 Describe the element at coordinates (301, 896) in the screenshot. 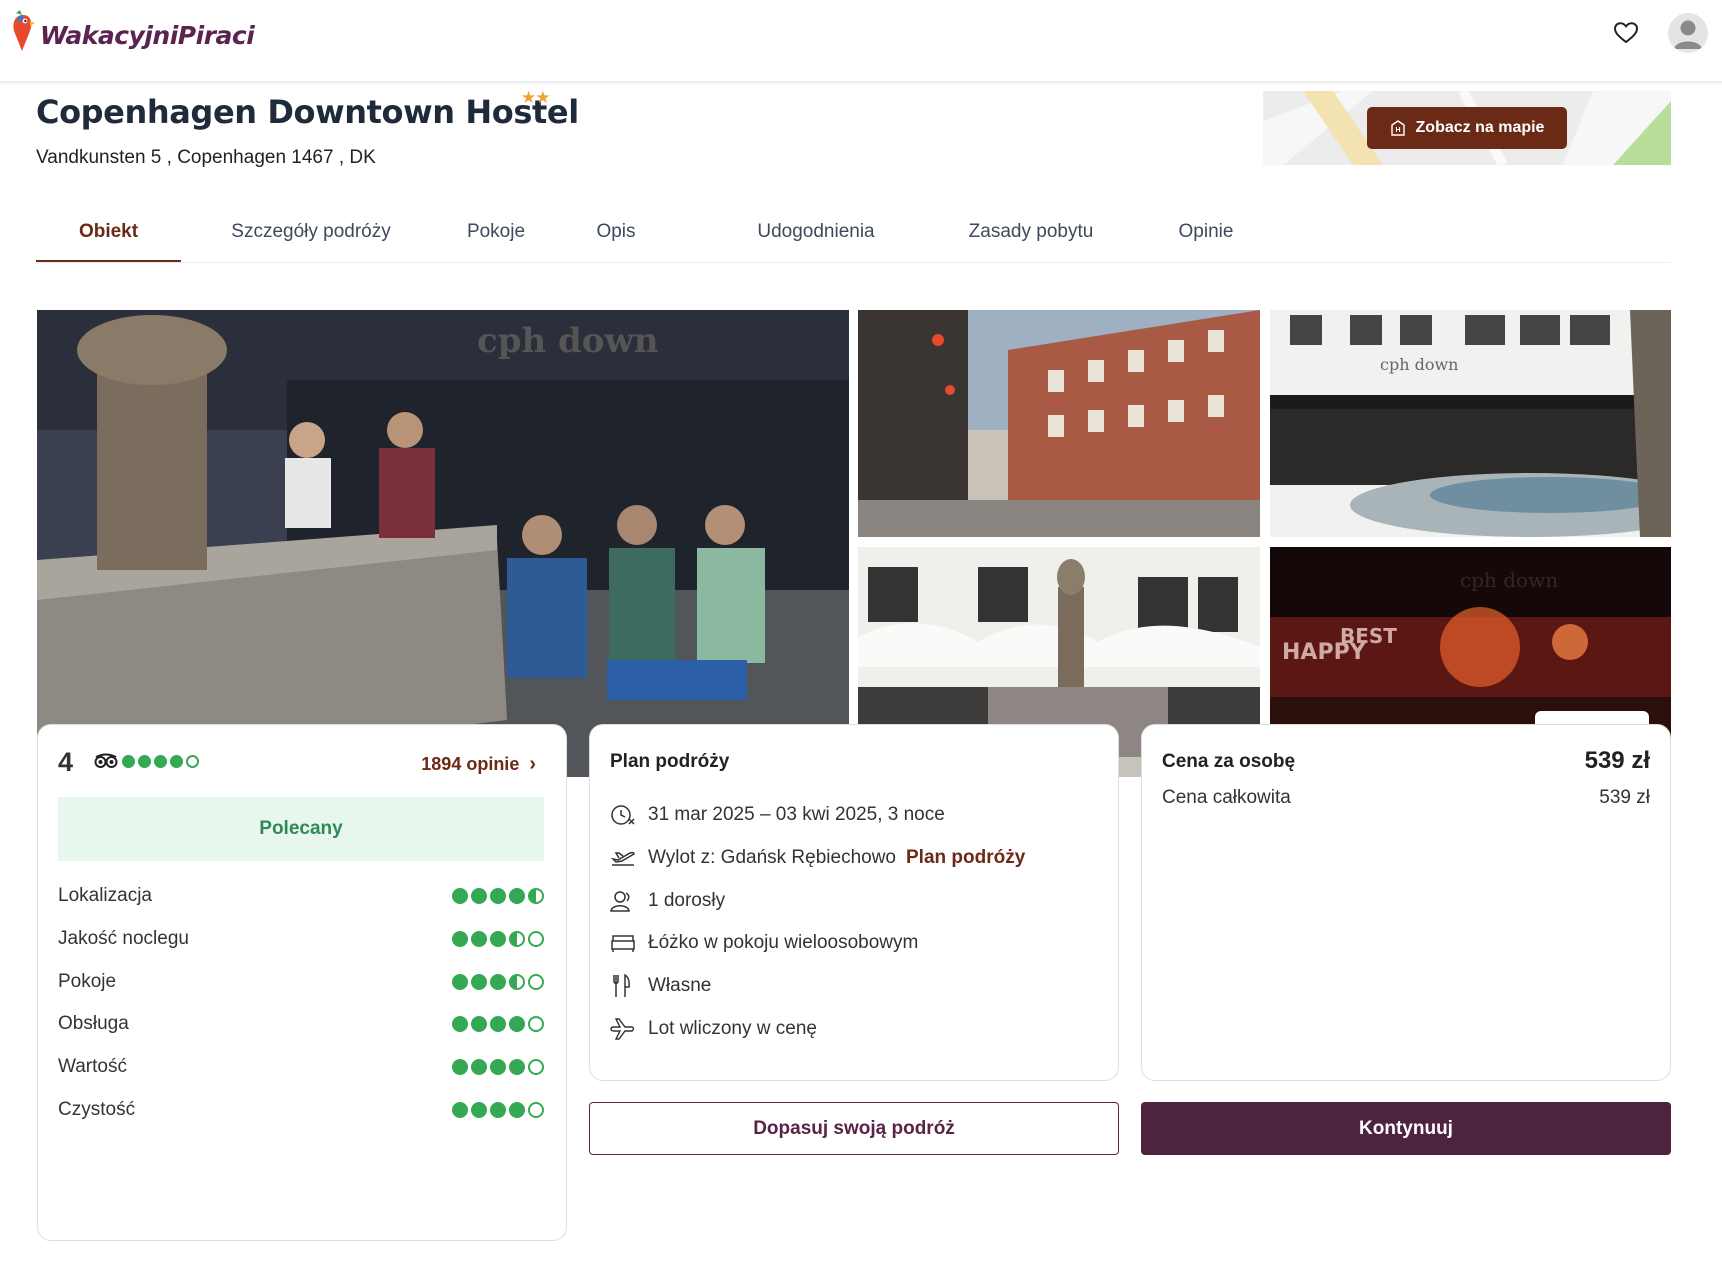

I see `rating-category-row: Lokalizacja` at that location.